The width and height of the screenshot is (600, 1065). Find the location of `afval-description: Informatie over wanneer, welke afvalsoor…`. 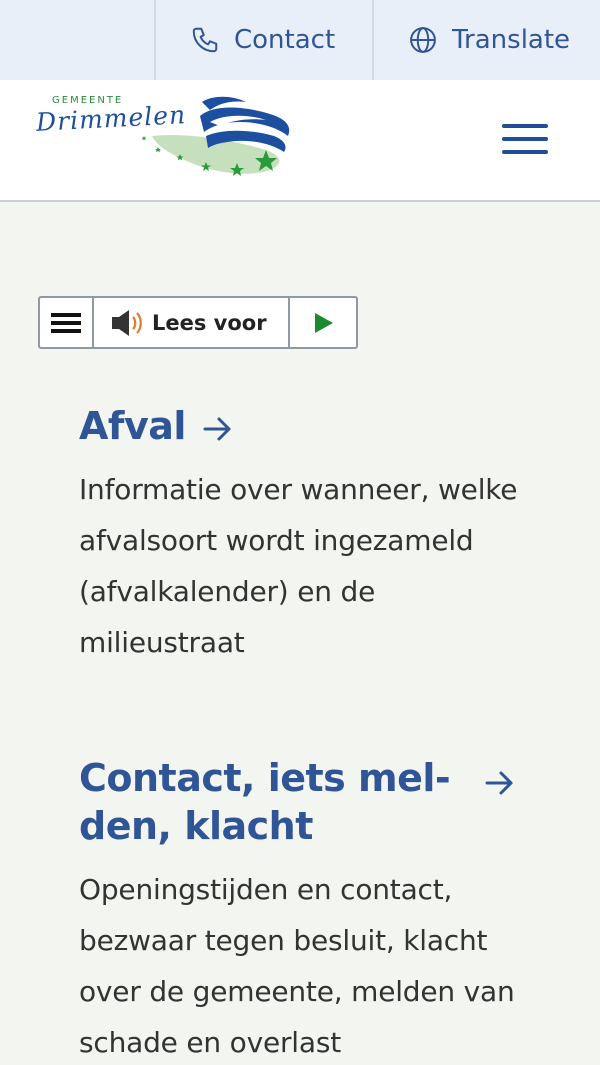

afval-description: Informatie over wanneer, welke afvalsoor… is located at coordinates (298, 566).